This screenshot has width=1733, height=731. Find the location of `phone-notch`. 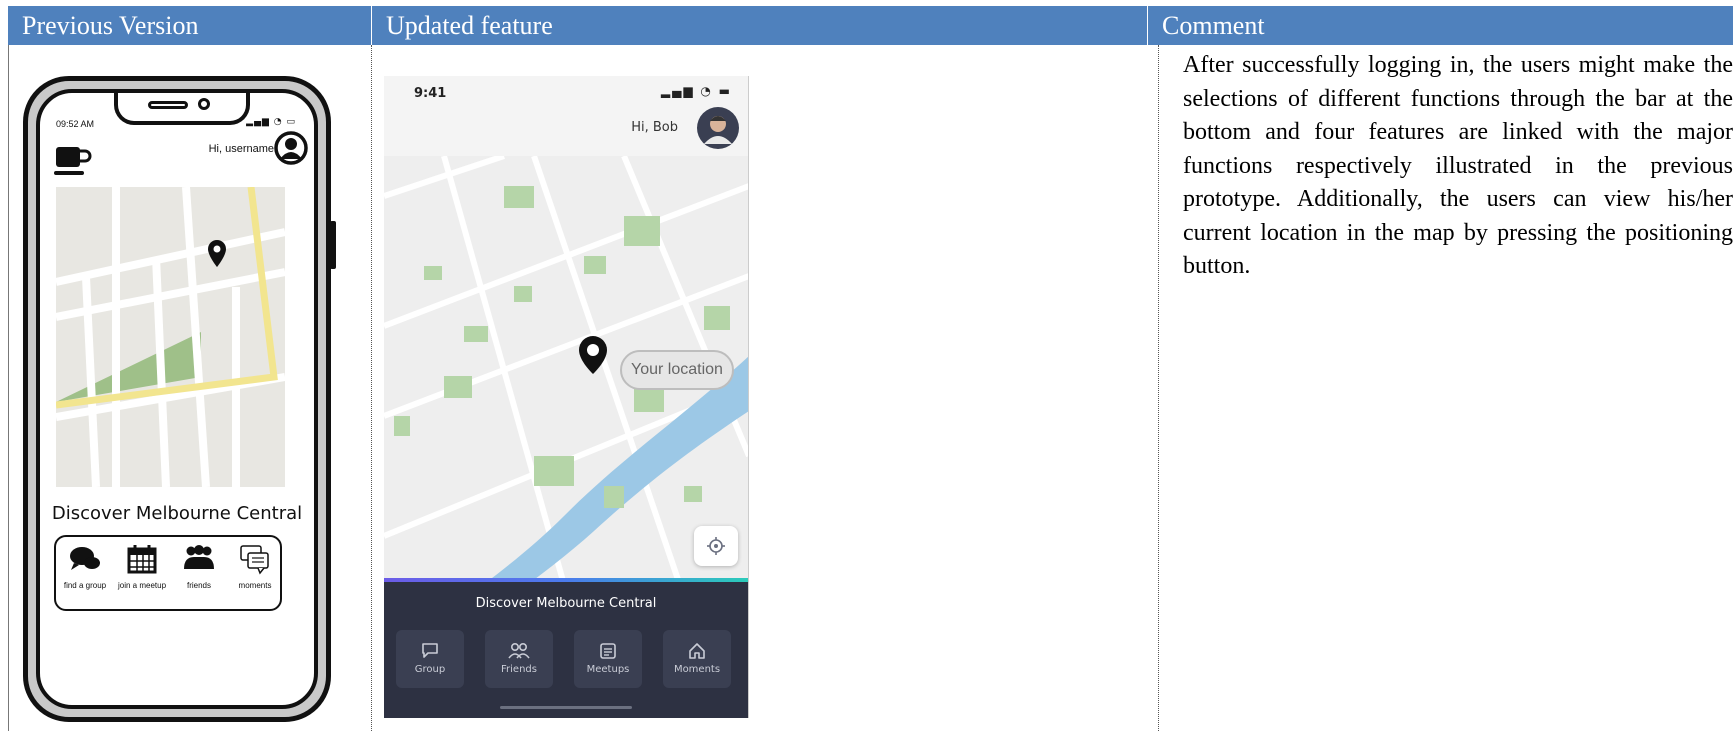

phone-notch is located at coordinates (182, 109).